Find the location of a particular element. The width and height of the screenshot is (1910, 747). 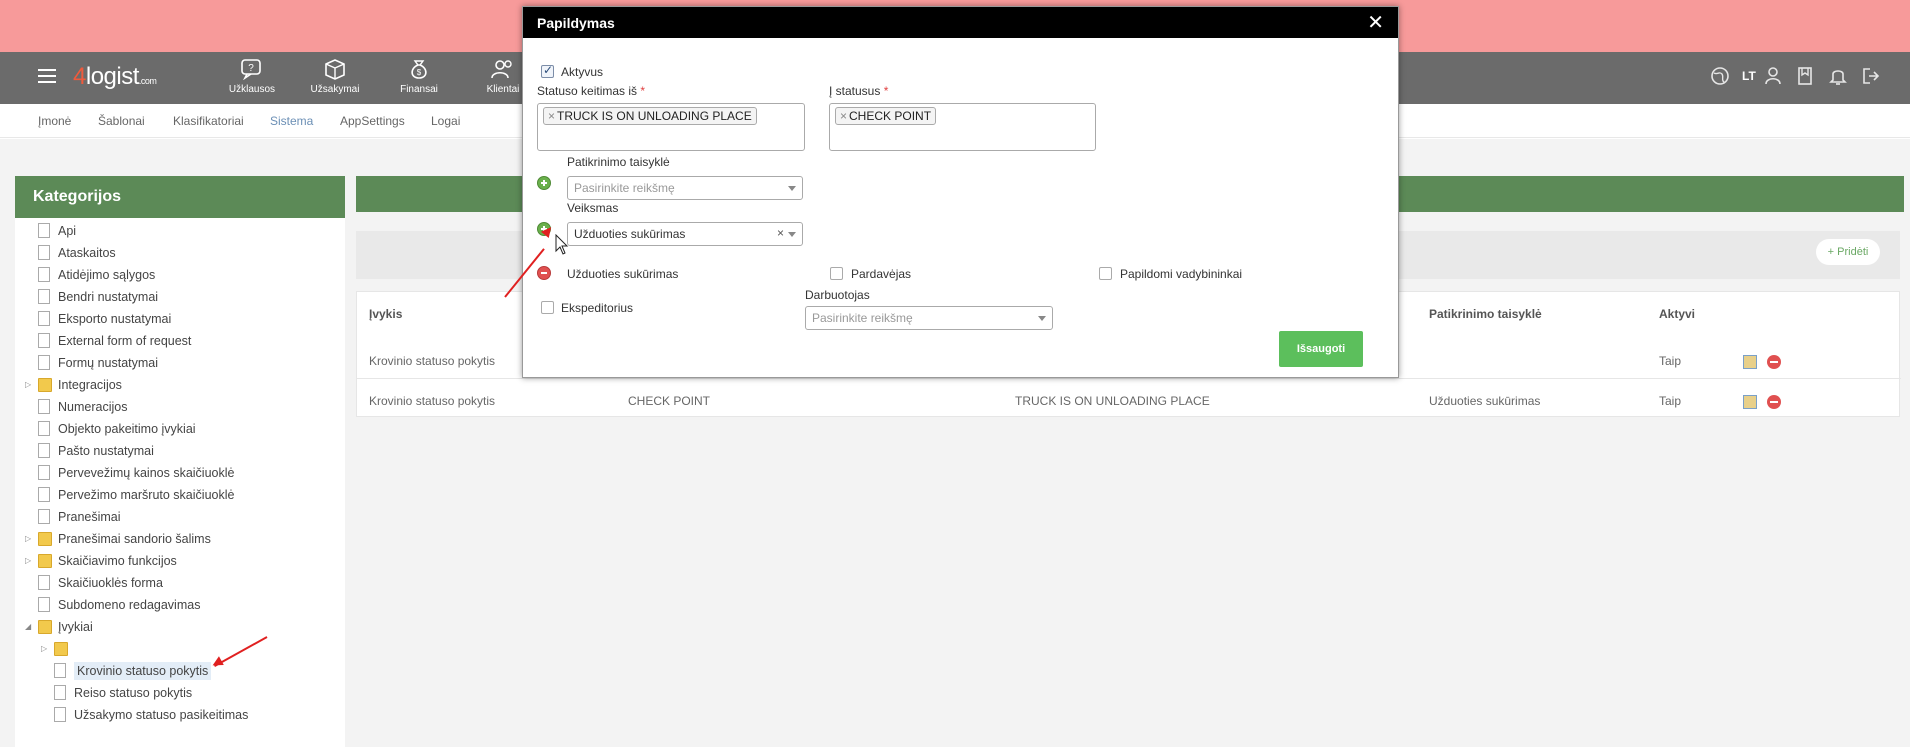

tree-item-subdomeno: Subdomeno redagavimas is located at coordinates (119, 605).